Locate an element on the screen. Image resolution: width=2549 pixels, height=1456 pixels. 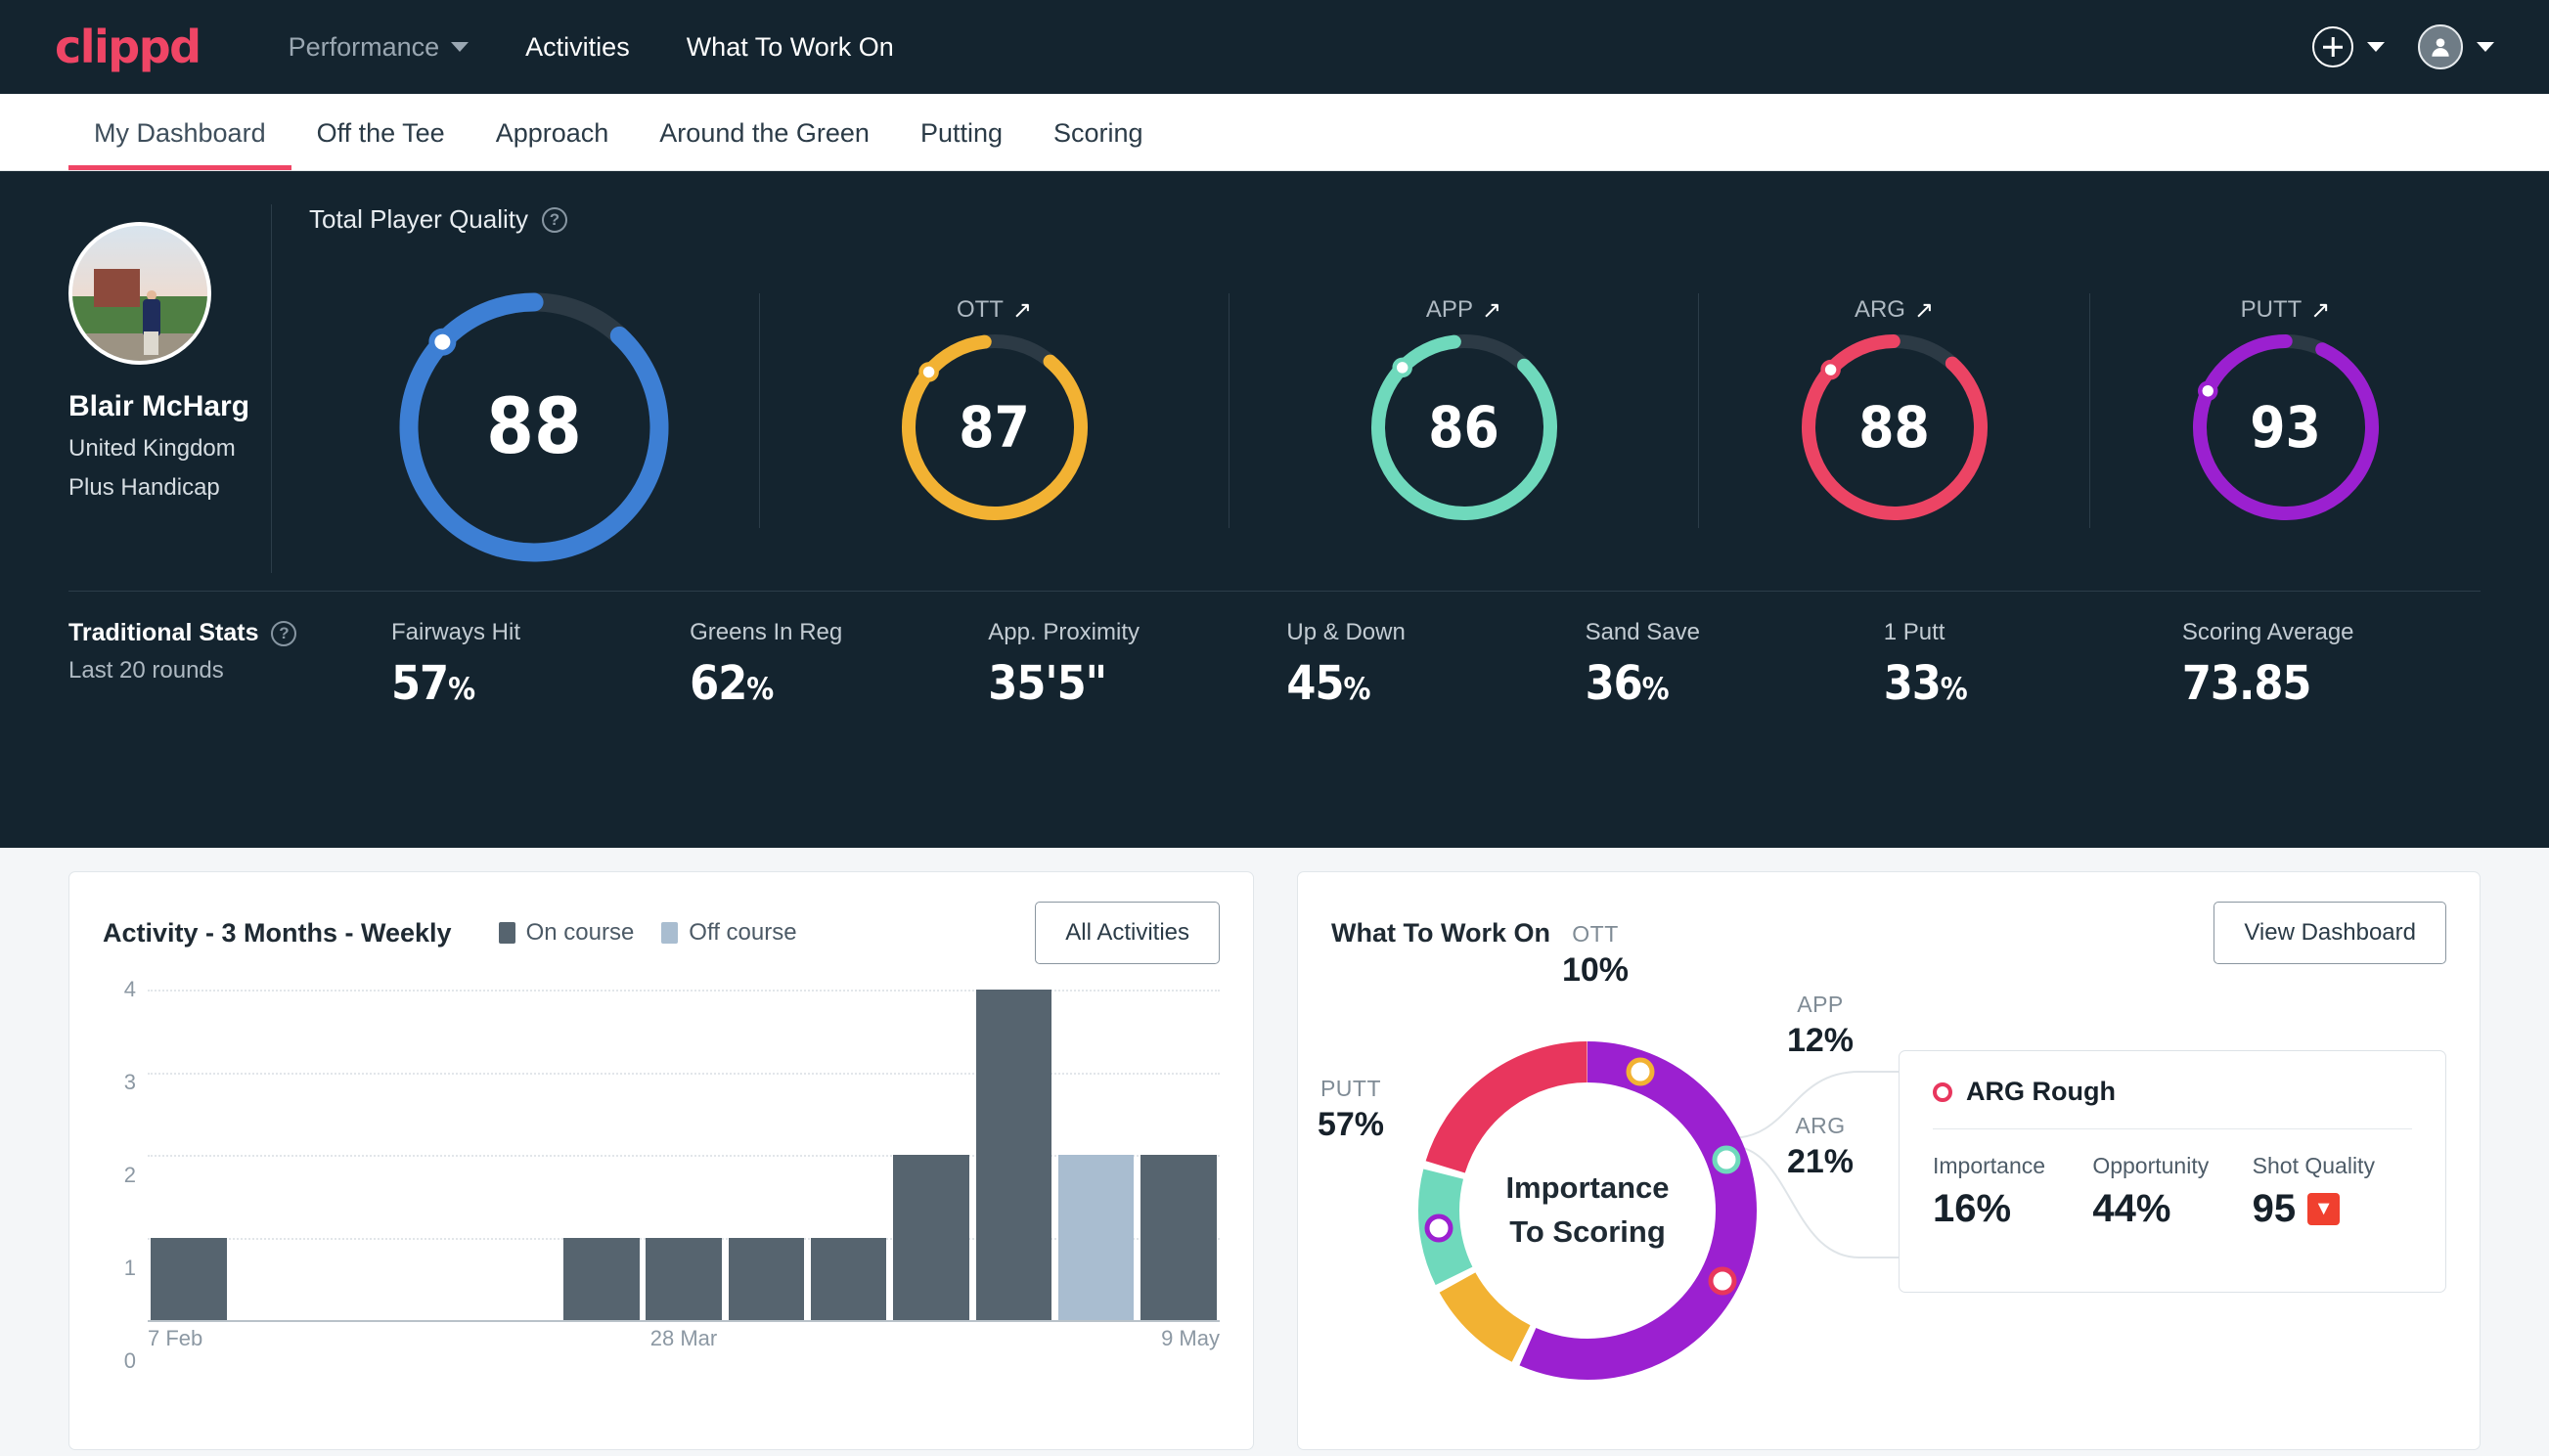
arg-rough-divider is located at coordinates (2172, 1128).